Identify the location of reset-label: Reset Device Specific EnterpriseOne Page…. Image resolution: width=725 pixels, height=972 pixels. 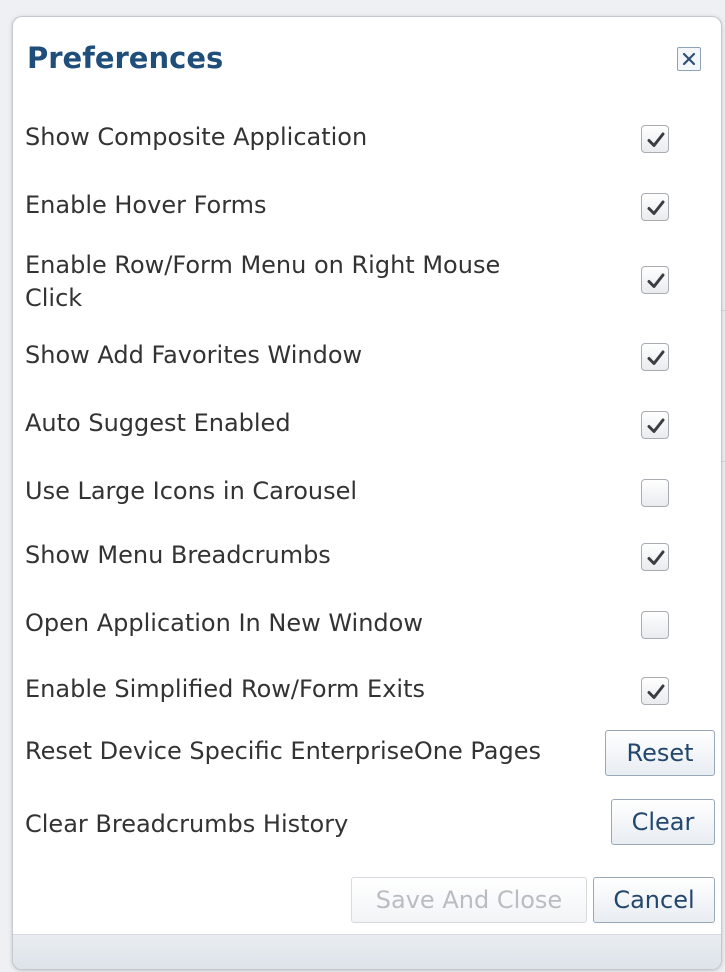
(283, 751).